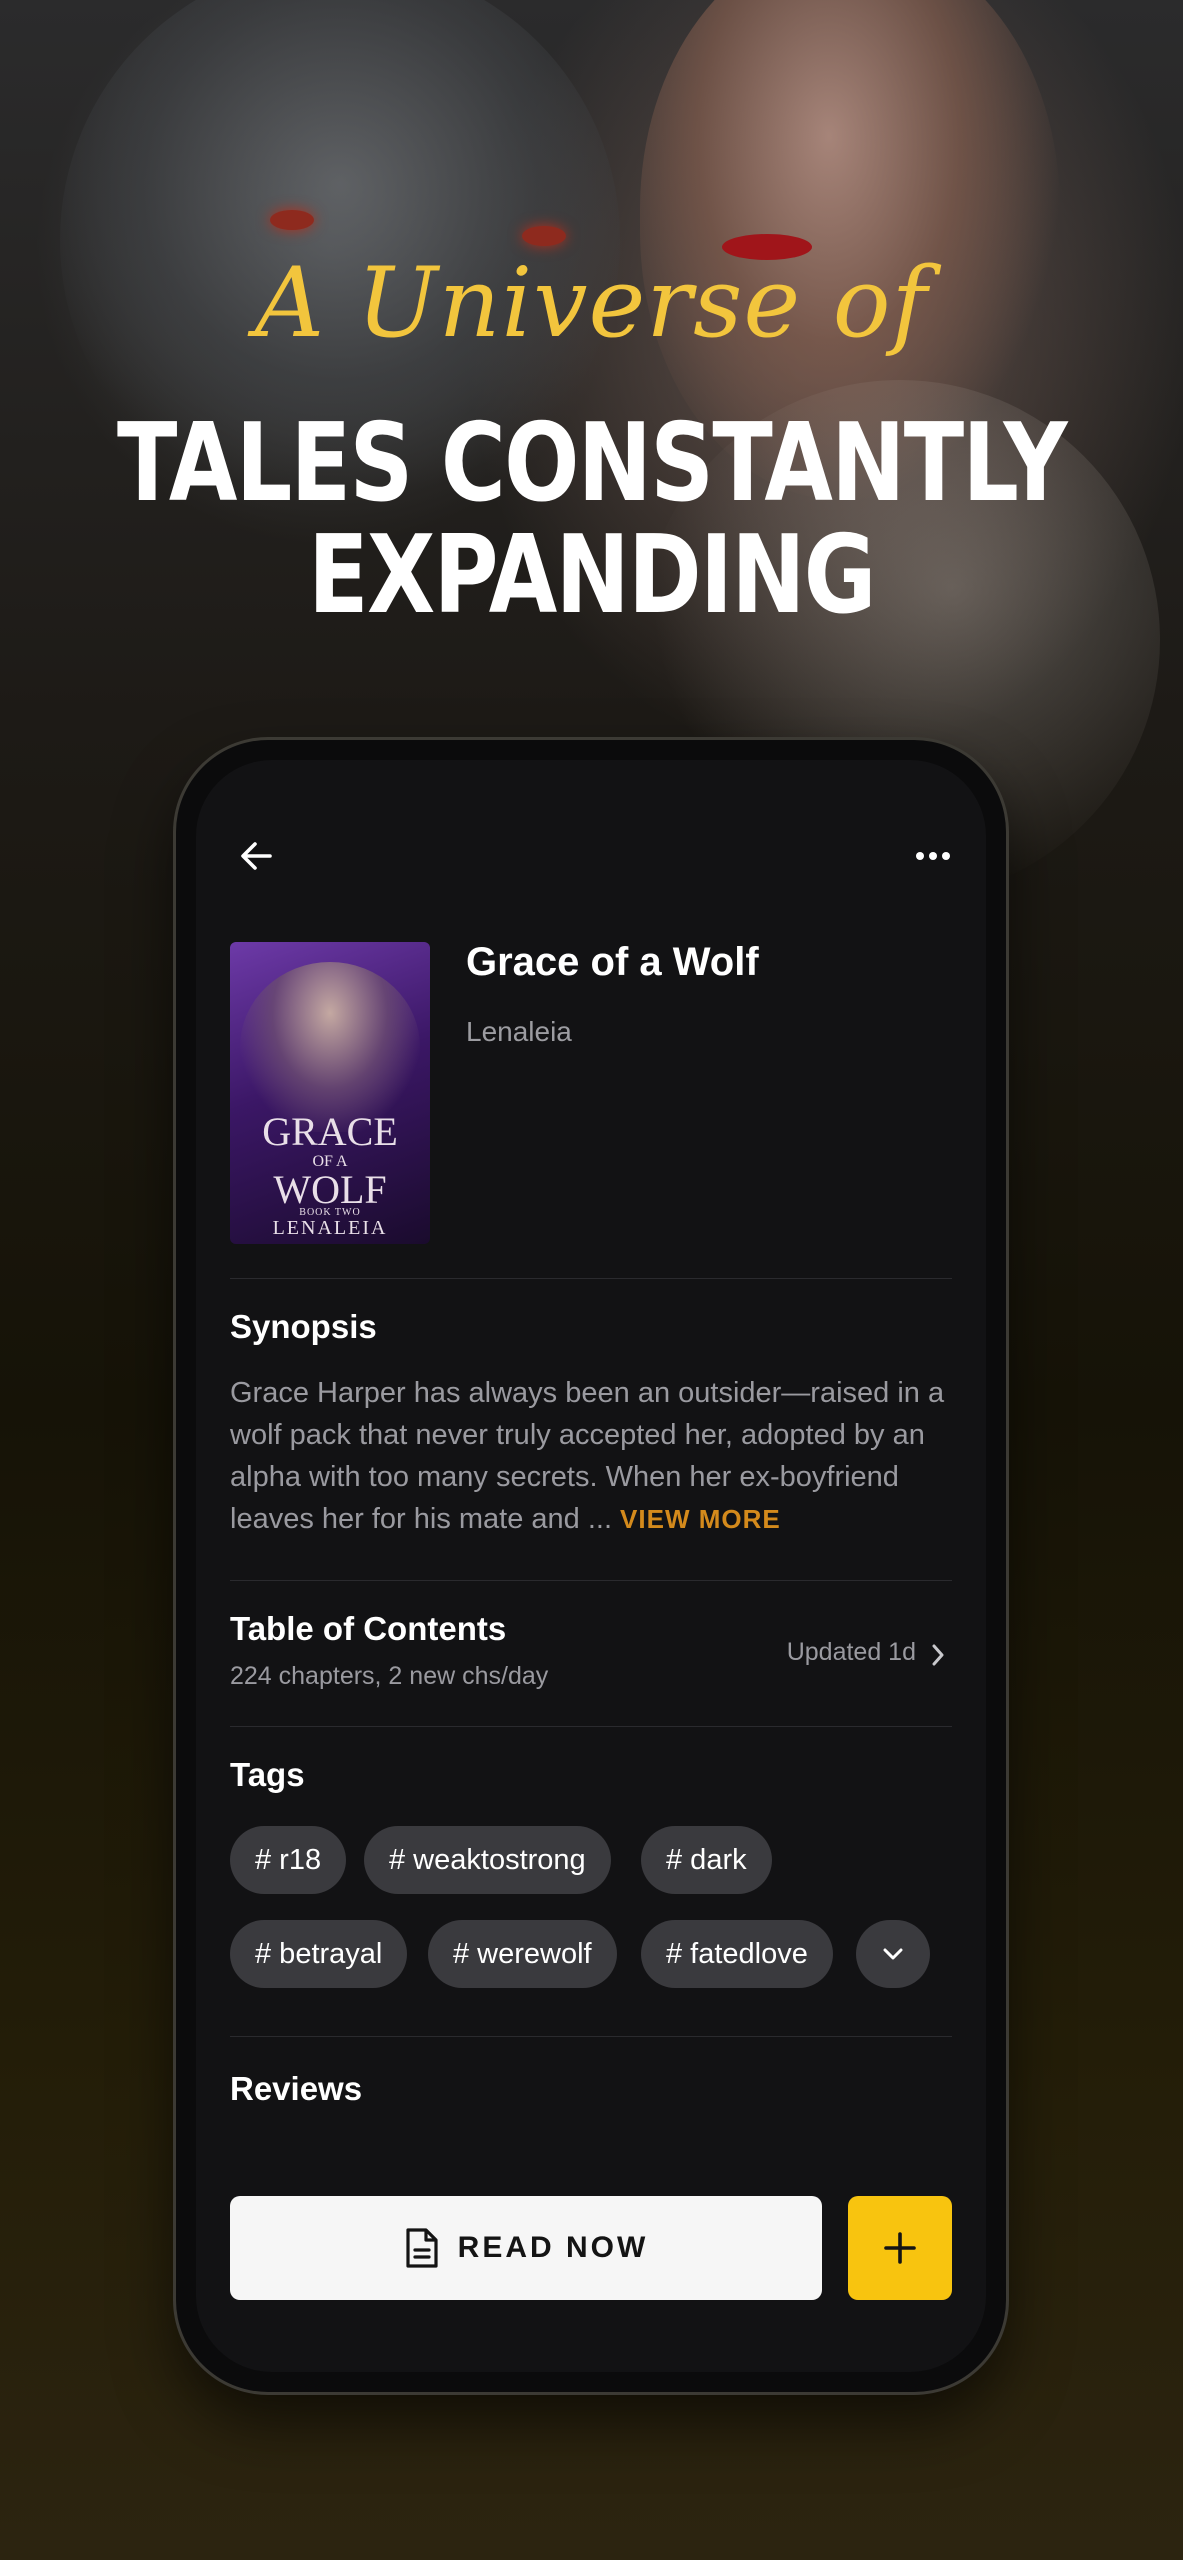 This screenshot has width=1183, height=2560. I want to click on toc-updated: Updated 1d, so click(851, 1652).